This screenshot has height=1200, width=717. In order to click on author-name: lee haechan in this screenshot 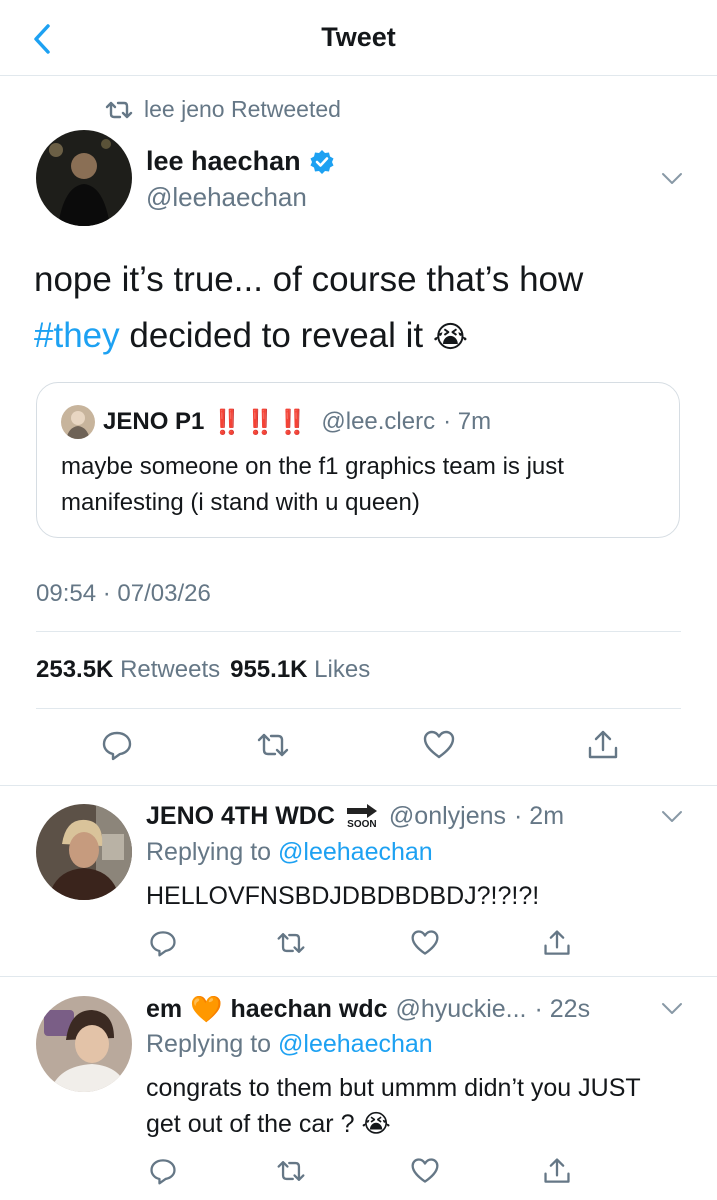, I will do `click(223, 161)`.